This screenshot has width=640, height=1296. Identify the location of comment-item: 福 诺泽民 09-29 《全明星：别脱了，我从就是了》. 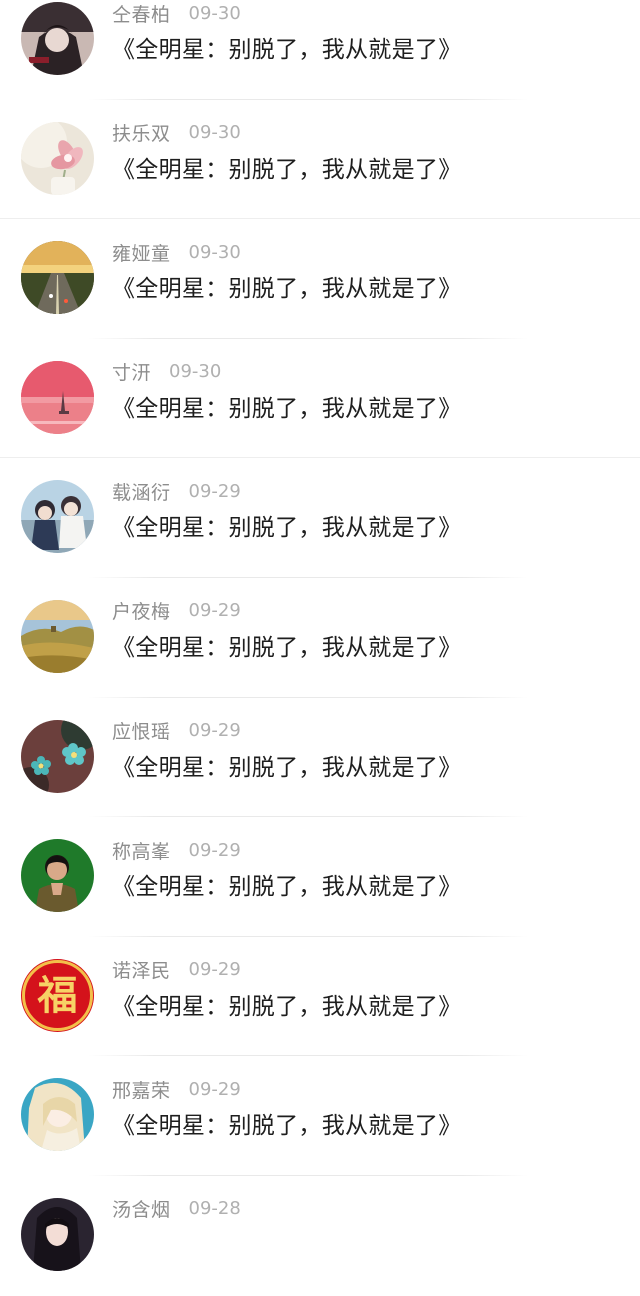
(320, 997).